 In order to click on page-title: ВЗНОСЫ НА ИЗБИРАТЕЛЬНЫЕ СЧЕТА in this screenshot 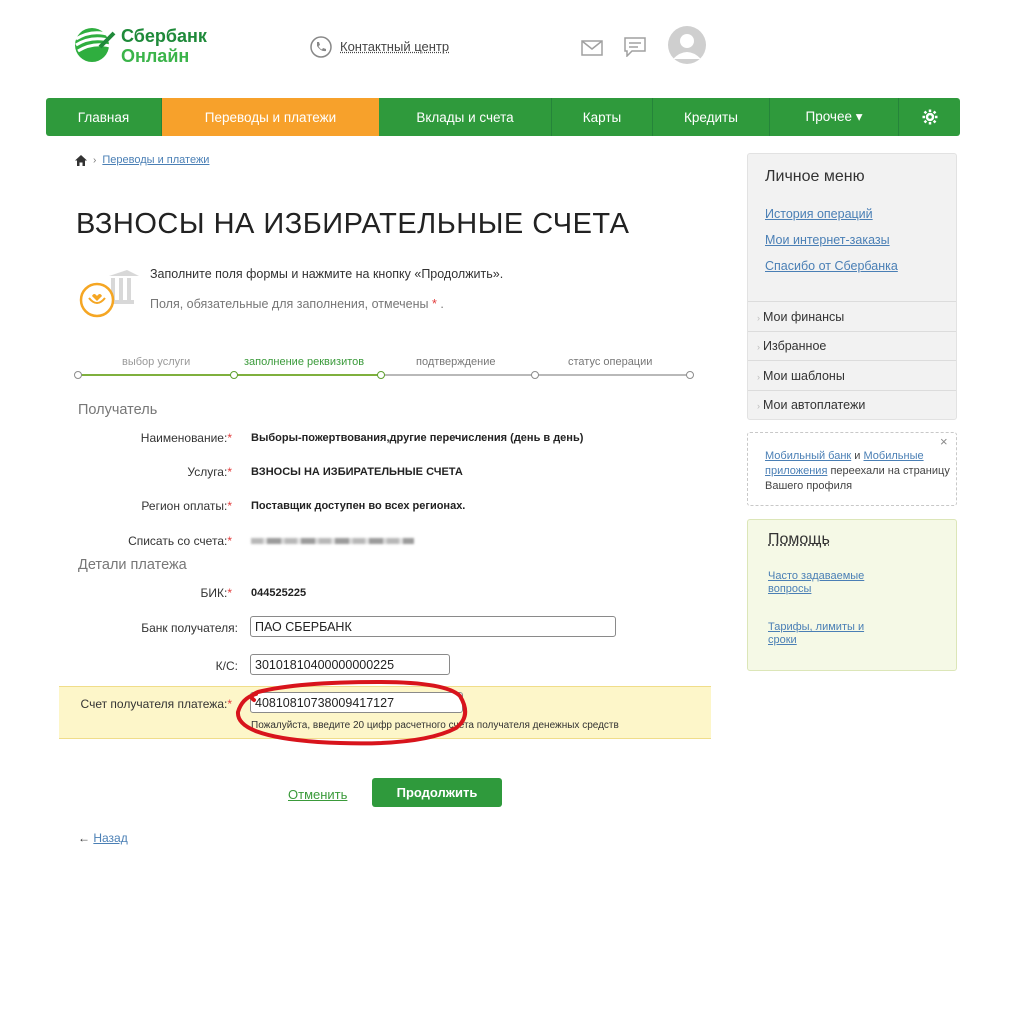, I will do `click(353, 224)`.